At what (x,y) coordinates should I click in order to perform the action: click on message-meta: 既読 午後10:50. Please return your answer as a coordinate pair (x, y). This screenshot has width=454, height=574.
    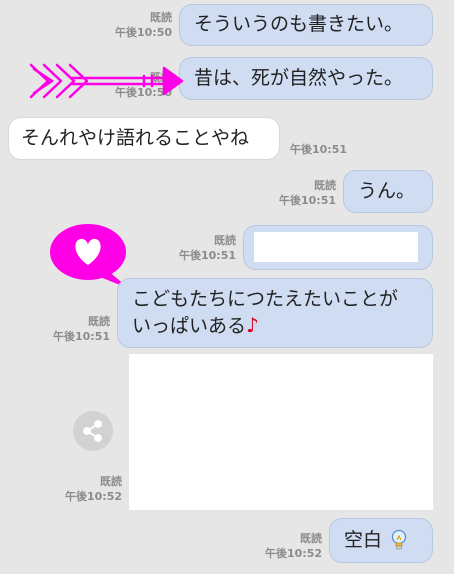
    Looking at the image, I should click on (136, 25).